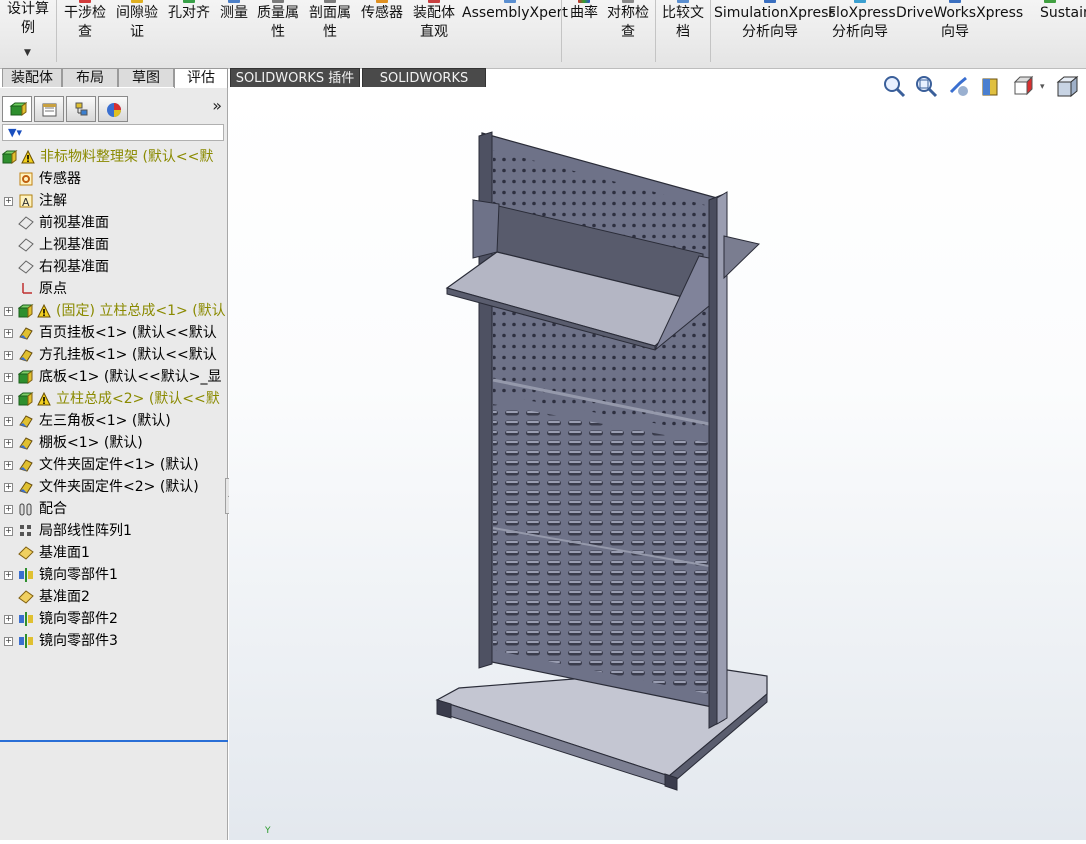 This screenshot has height=844, width=1086. Describe the element at coordinates (1023, 87) in the screenshot. I see `view-orientation-icon` at that location.